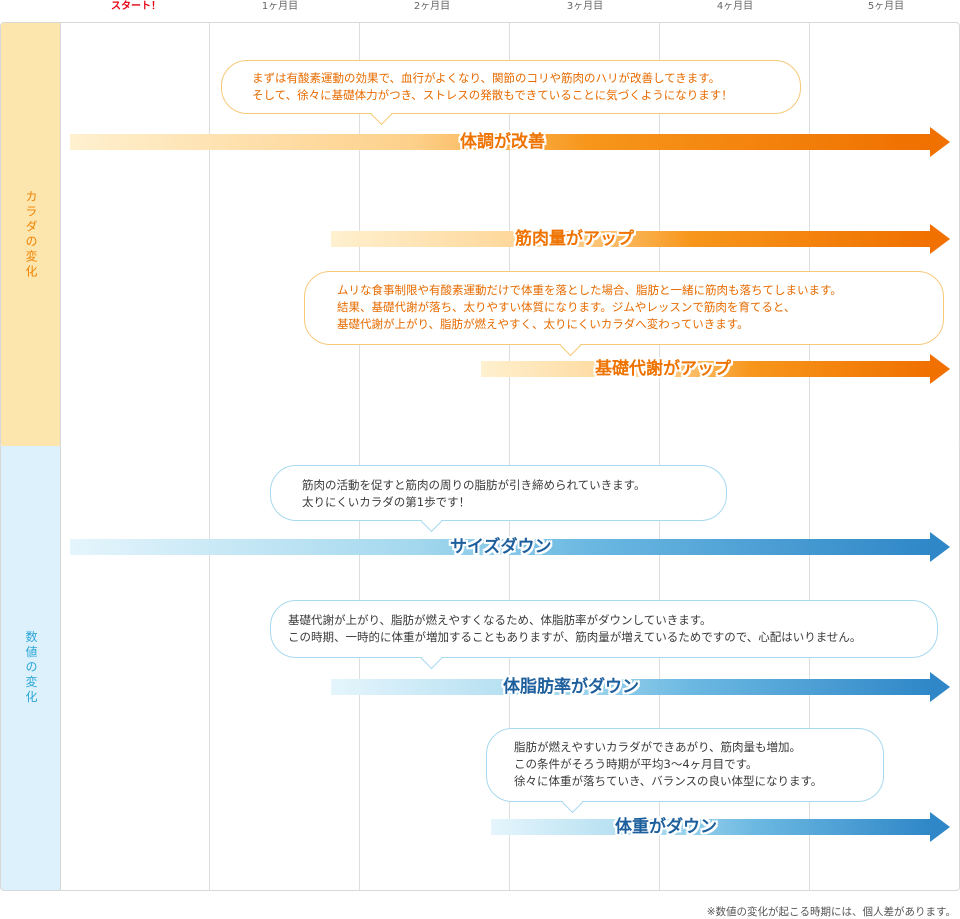 The image size is (960, 919). I want to click on progress-arrow: 体脂肪率がダウン, so click(640, 687).